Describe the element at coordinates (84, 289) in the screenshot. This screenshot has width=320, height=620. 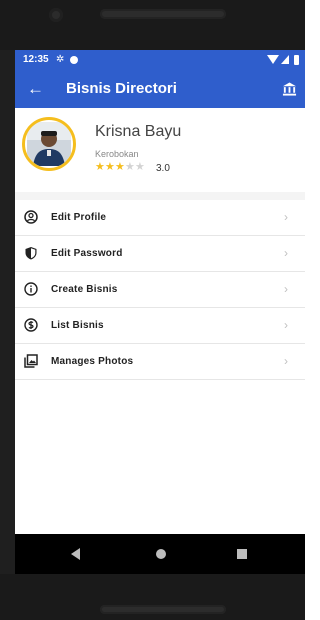
I see `menu-label: Create Bisnis` at that location.